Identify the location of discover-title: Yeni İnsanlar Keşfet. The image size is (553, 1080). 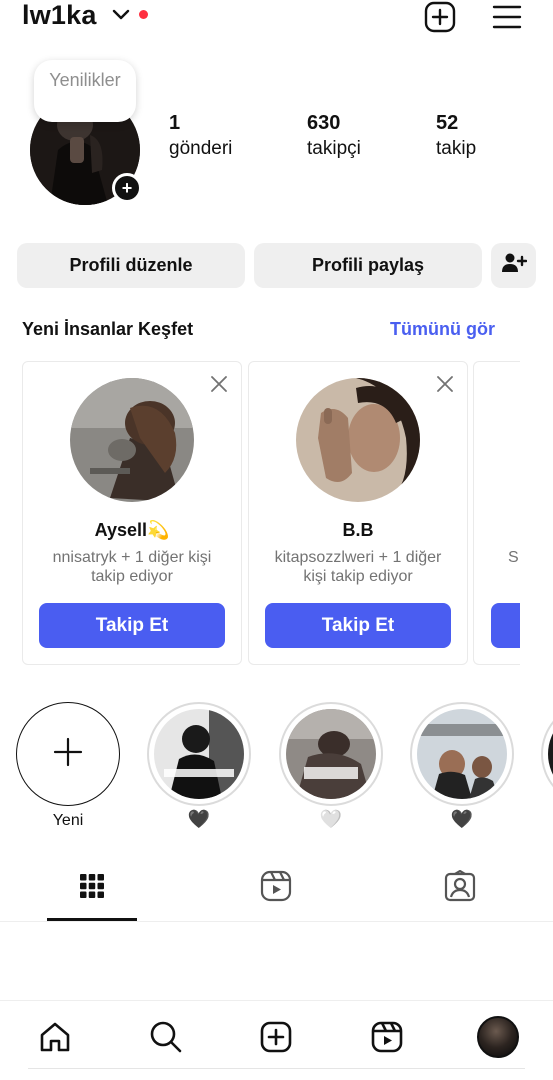
(108, 329).